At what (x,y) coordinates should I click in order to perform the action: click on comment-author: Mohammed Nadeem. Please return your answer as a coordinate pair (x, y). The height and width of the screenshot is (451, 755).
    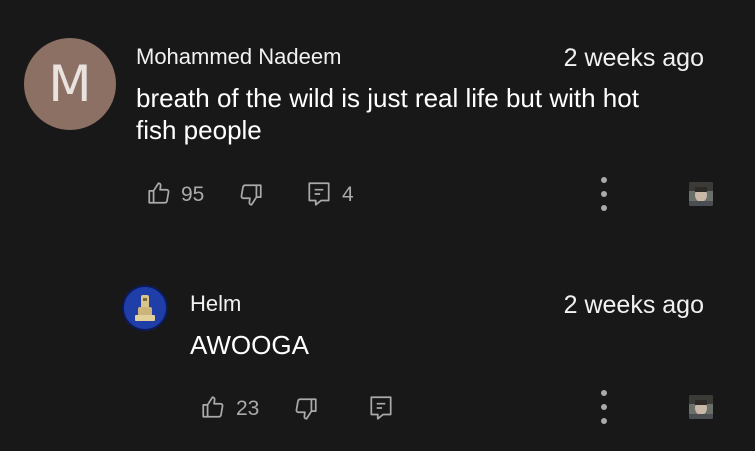
    Looking at the image, I should click on (238, 57).